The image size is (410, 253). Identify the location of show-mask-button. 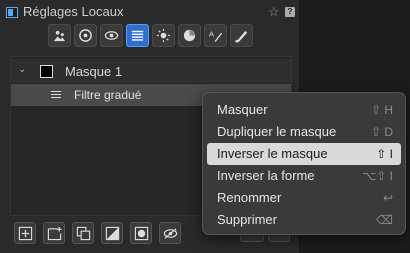
(170, 233).